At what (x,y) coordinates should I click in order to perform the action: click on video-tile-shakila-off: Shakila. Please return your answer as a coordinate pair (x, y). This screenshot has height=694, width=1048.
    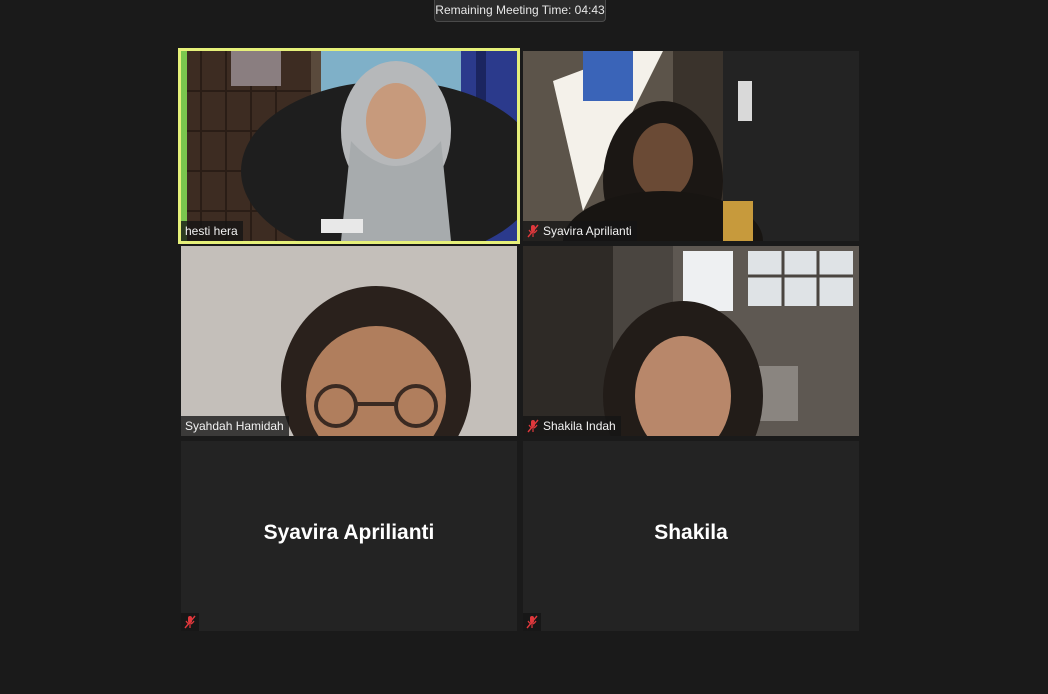
    Looking at the image, I should click on (691, 536).